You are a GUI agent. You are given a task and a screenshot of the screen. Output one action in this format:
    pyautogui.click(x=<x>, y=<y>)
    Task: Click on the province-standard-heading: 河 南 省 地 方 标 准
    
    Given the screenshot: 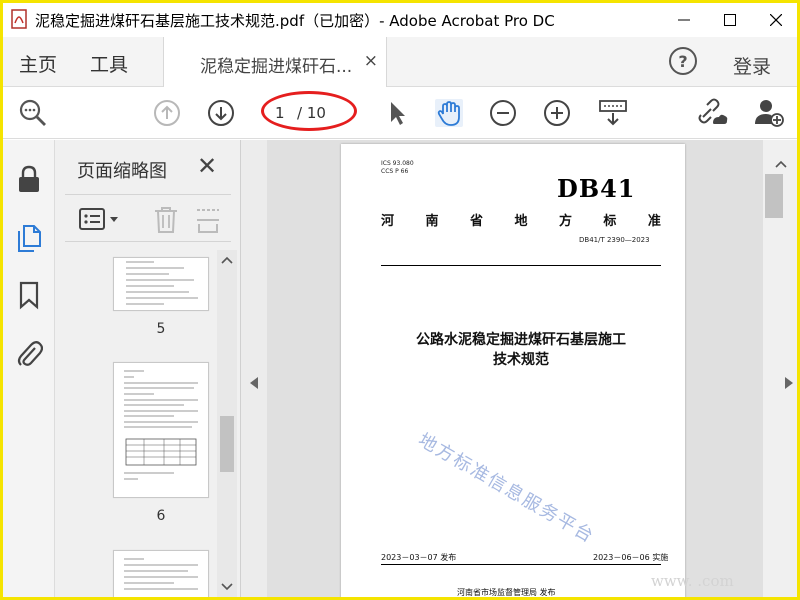 What is the action you would take?
    pyautogui.click(x=521, y=219)
    